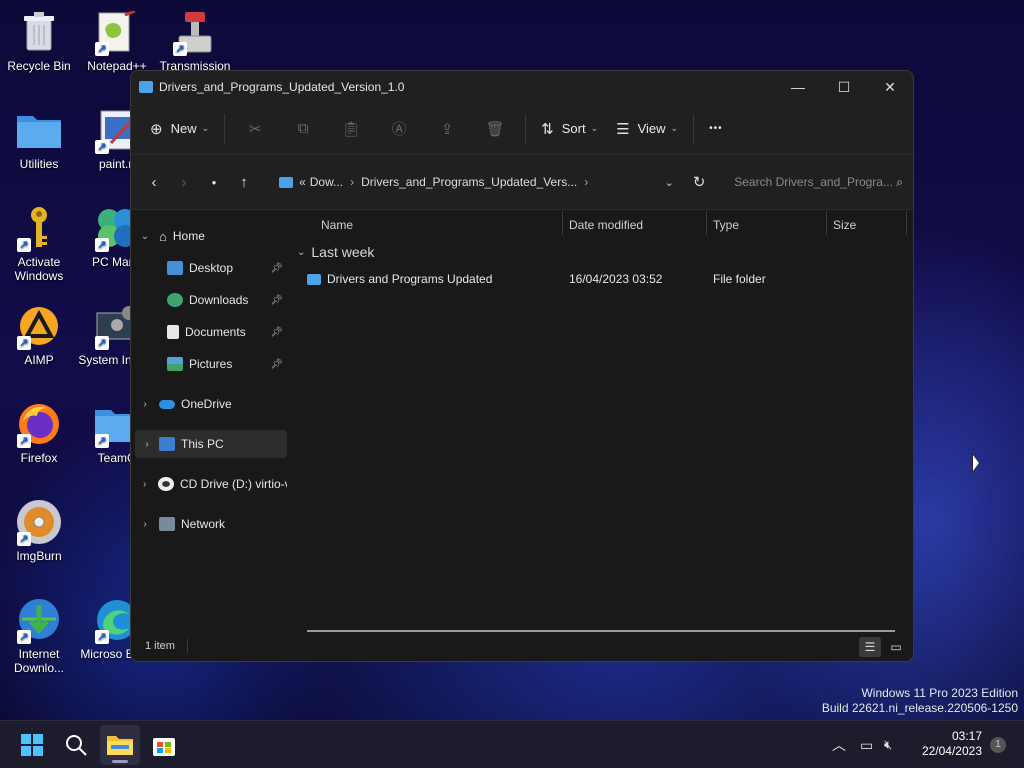 This screenshot has height=768, width=1024. Describe the element at coordinates (726, 225) in the screenshot. I see `column-header-type: Type` at that location.